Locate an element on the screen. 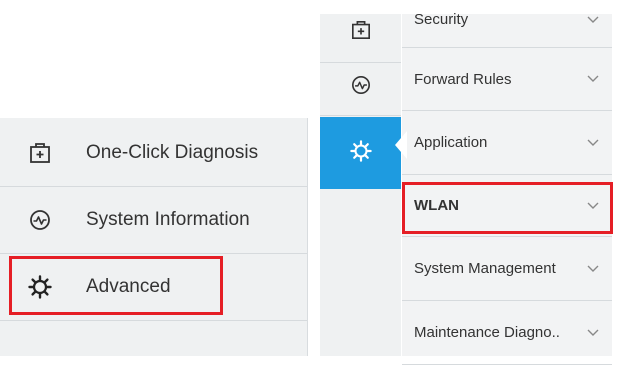 The image size is (630, 365). menu-item-advanced: Advanced is located at coordinates (153, 287).